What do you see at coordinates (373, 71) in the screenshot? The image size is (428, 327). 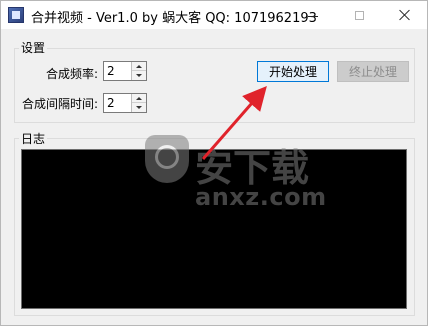 I see `stop-processing-button: 终止处理` at bounding box center [373, 71].